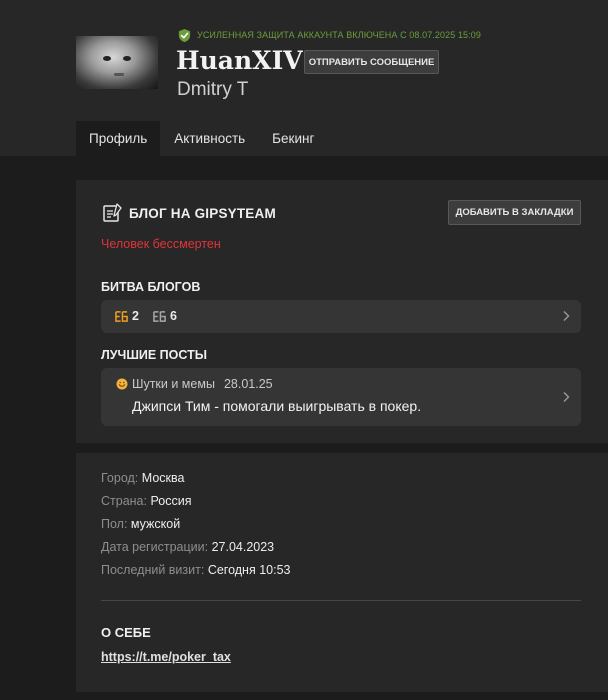  What do you see at coordinates (163, 478) in the screenshot?
I see `info-value: Москва` at bounding box center [163, 478].